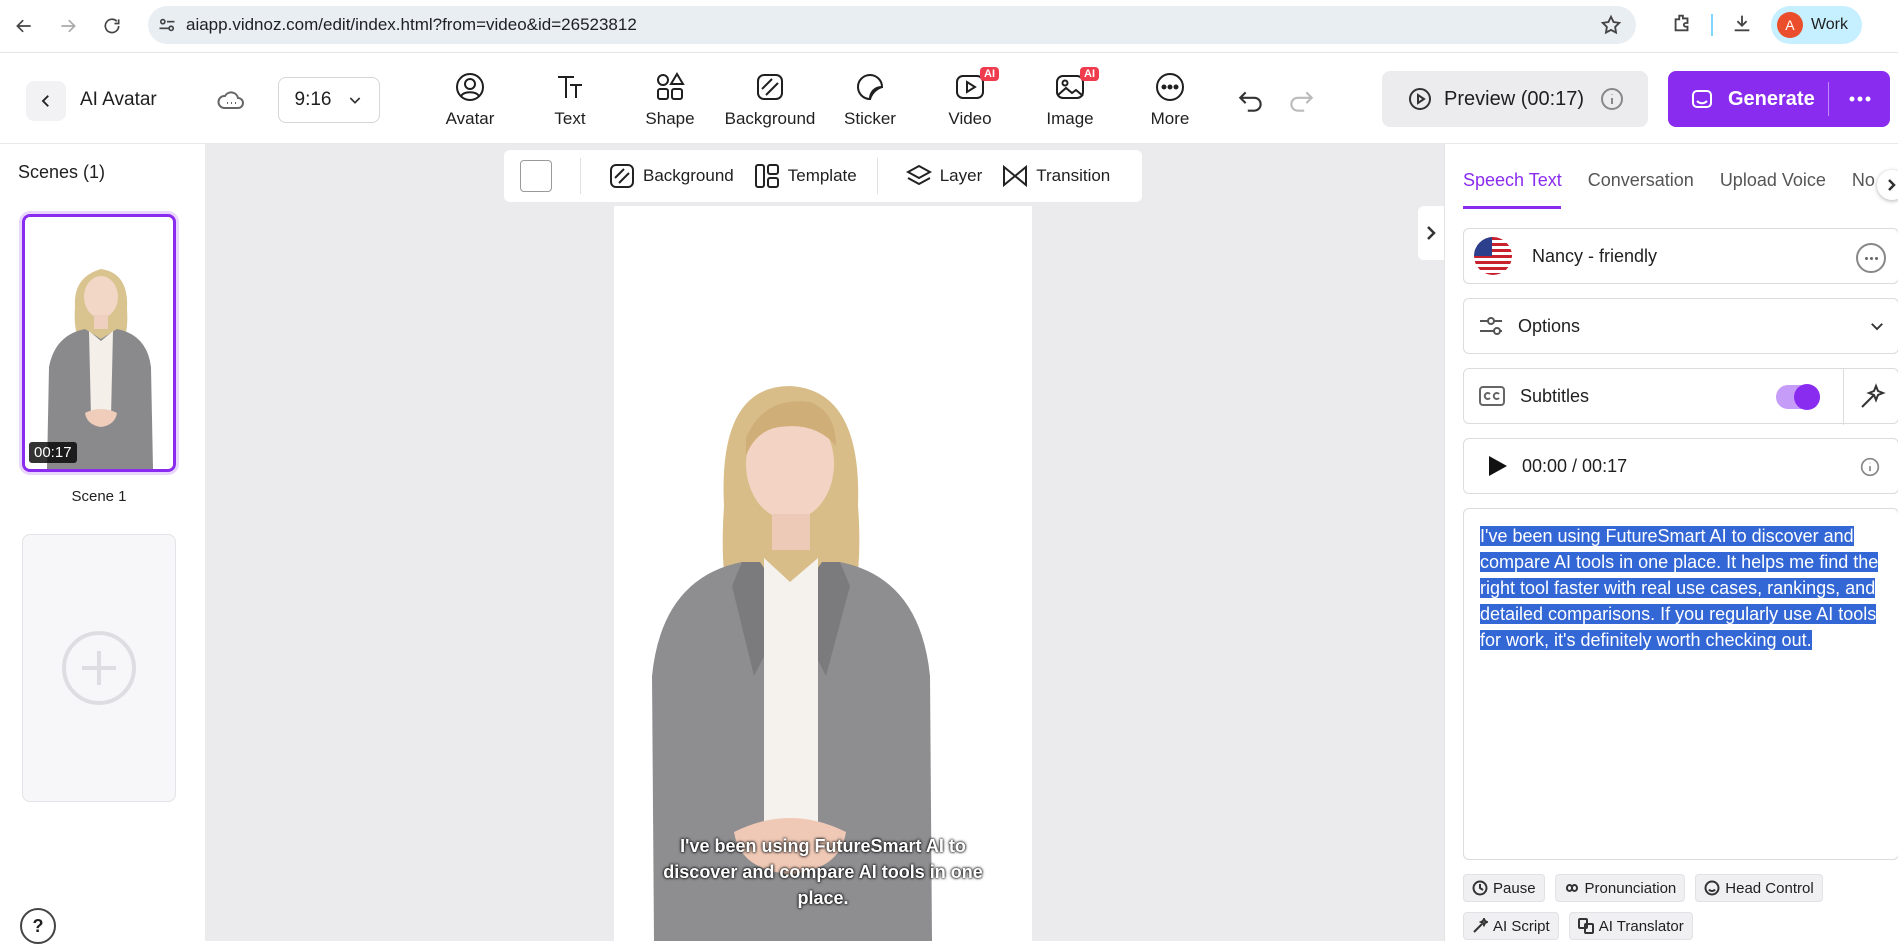 Image resolution: width=1898 pixels, height=944 pixels. I want to click on subtitles-row: Subtitles, so click(1680, 396).